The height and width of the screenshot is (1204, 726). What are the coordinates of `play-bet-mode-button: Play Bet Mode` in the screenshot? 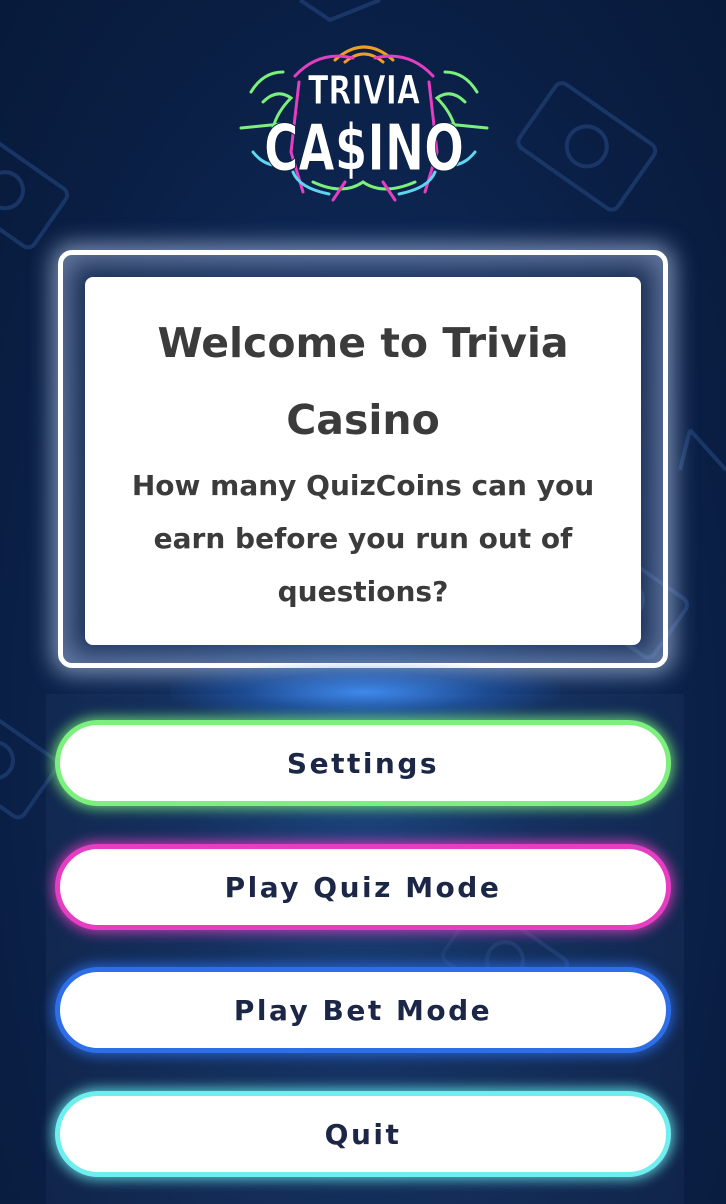 It's located at (363, 1010).